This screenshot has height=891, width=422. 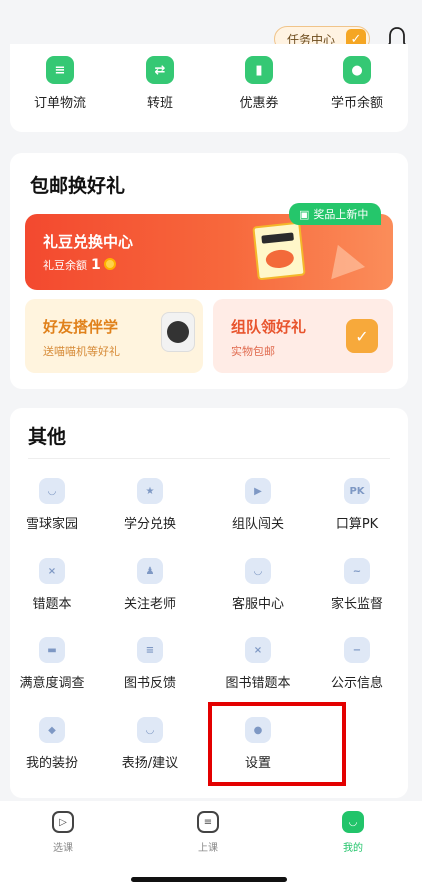 What do you see at coordinates (149, 524) in the screenshot?
I see `credit-exchange-label: 学分兑换` at bounding box center [149, 524].